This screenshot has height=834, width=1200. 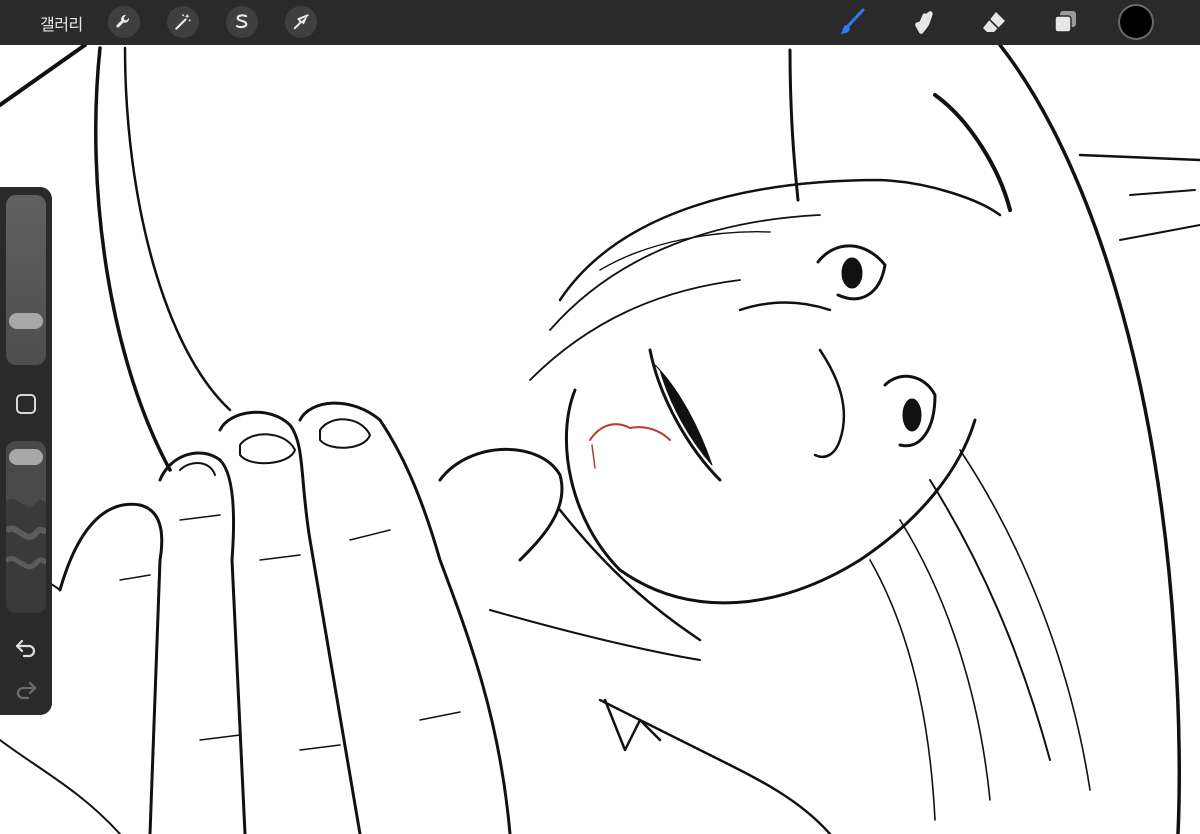 I want to click on layers-button, so click(x=1065, y=22).